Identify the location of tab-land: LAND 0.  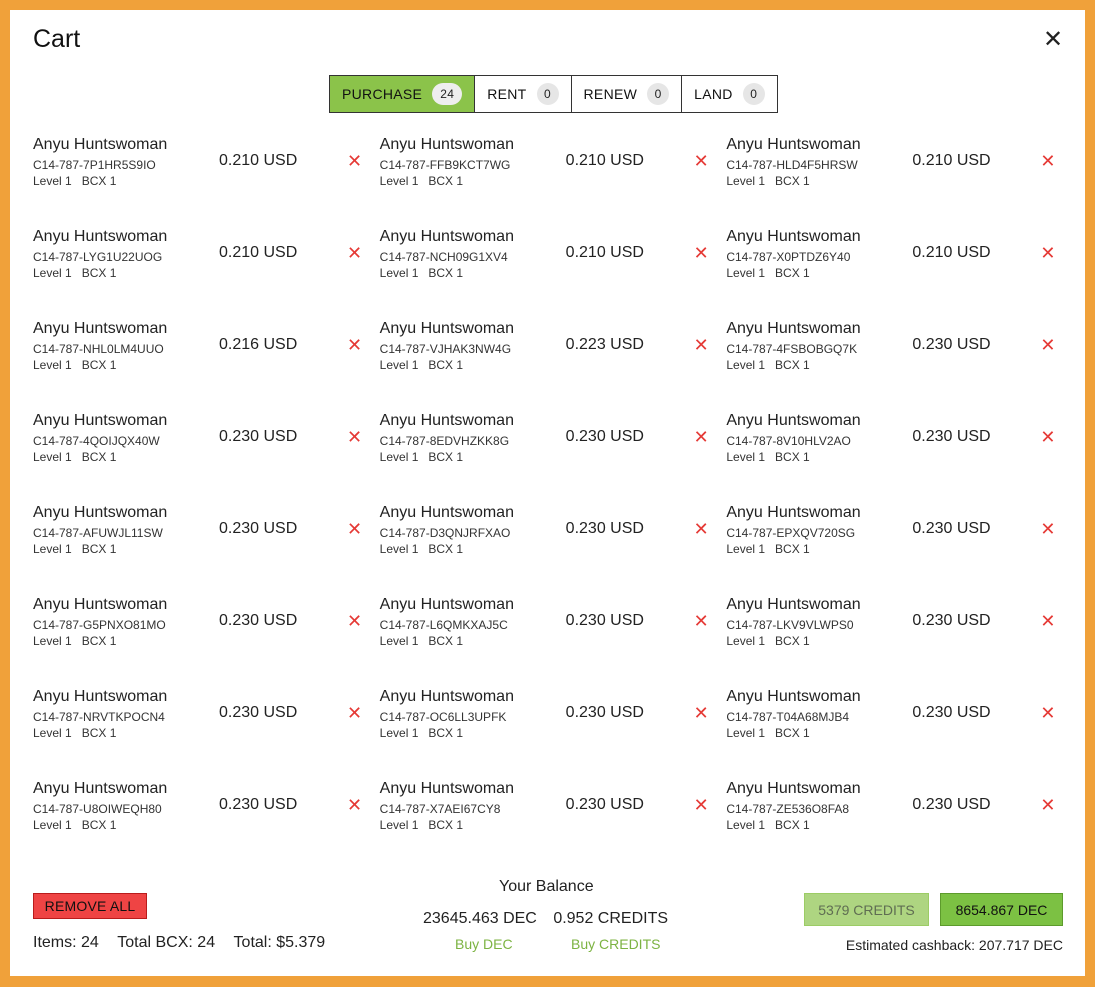
(729, 94).